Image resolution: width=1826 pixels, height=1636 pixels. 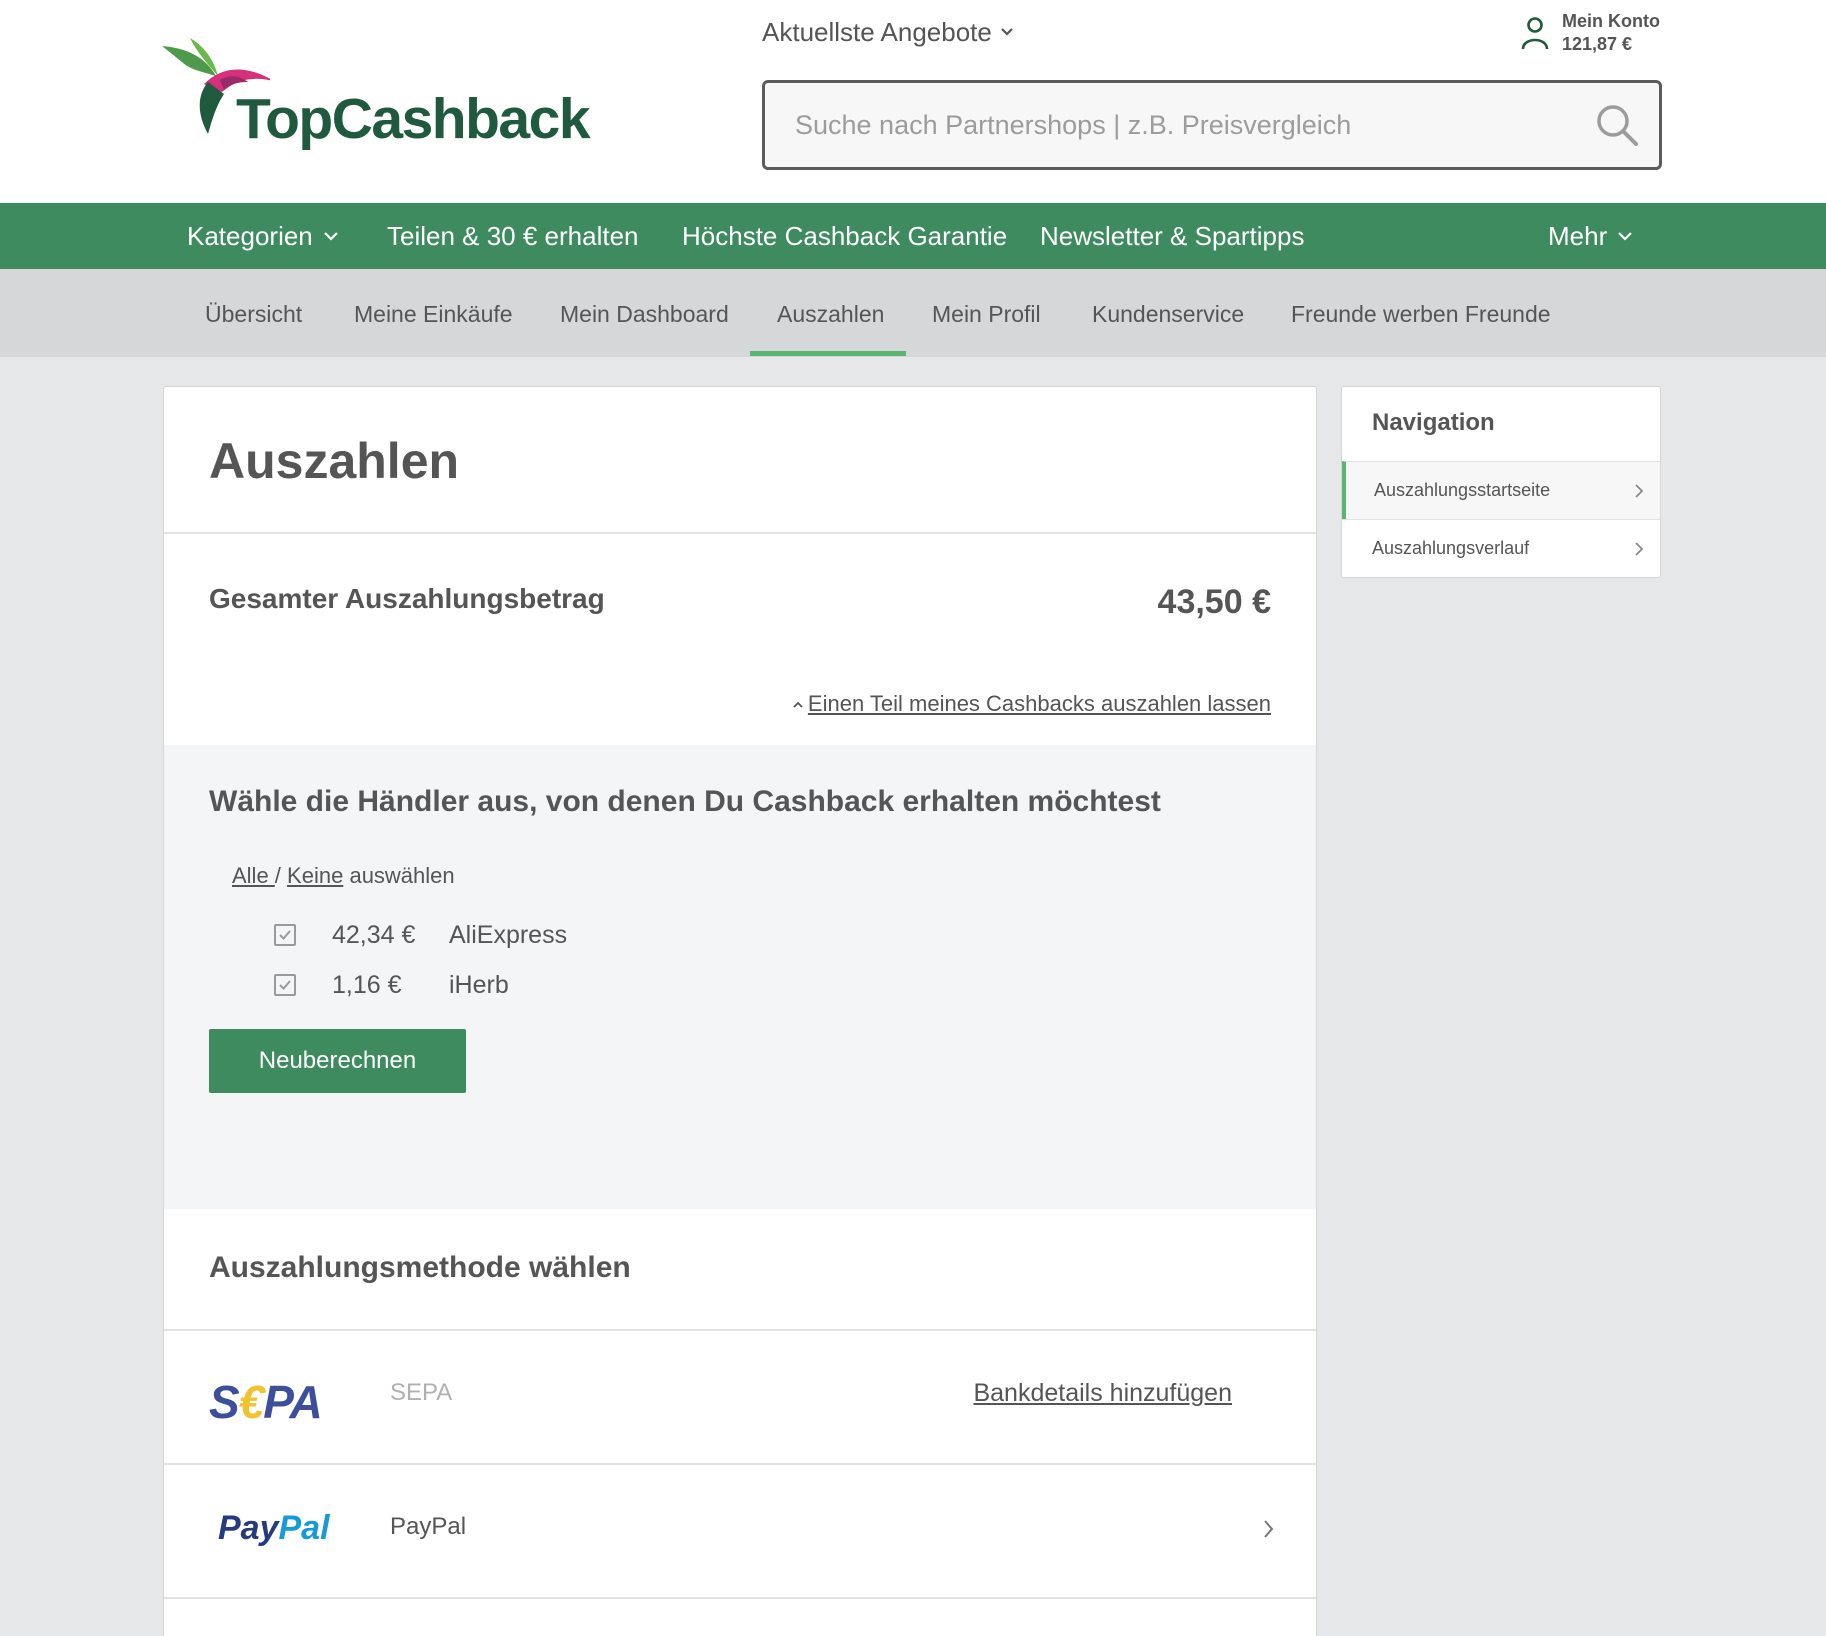 I want to click on nav-item-share: Teilen & 30 € erhalten, so click(x=513, y=236).